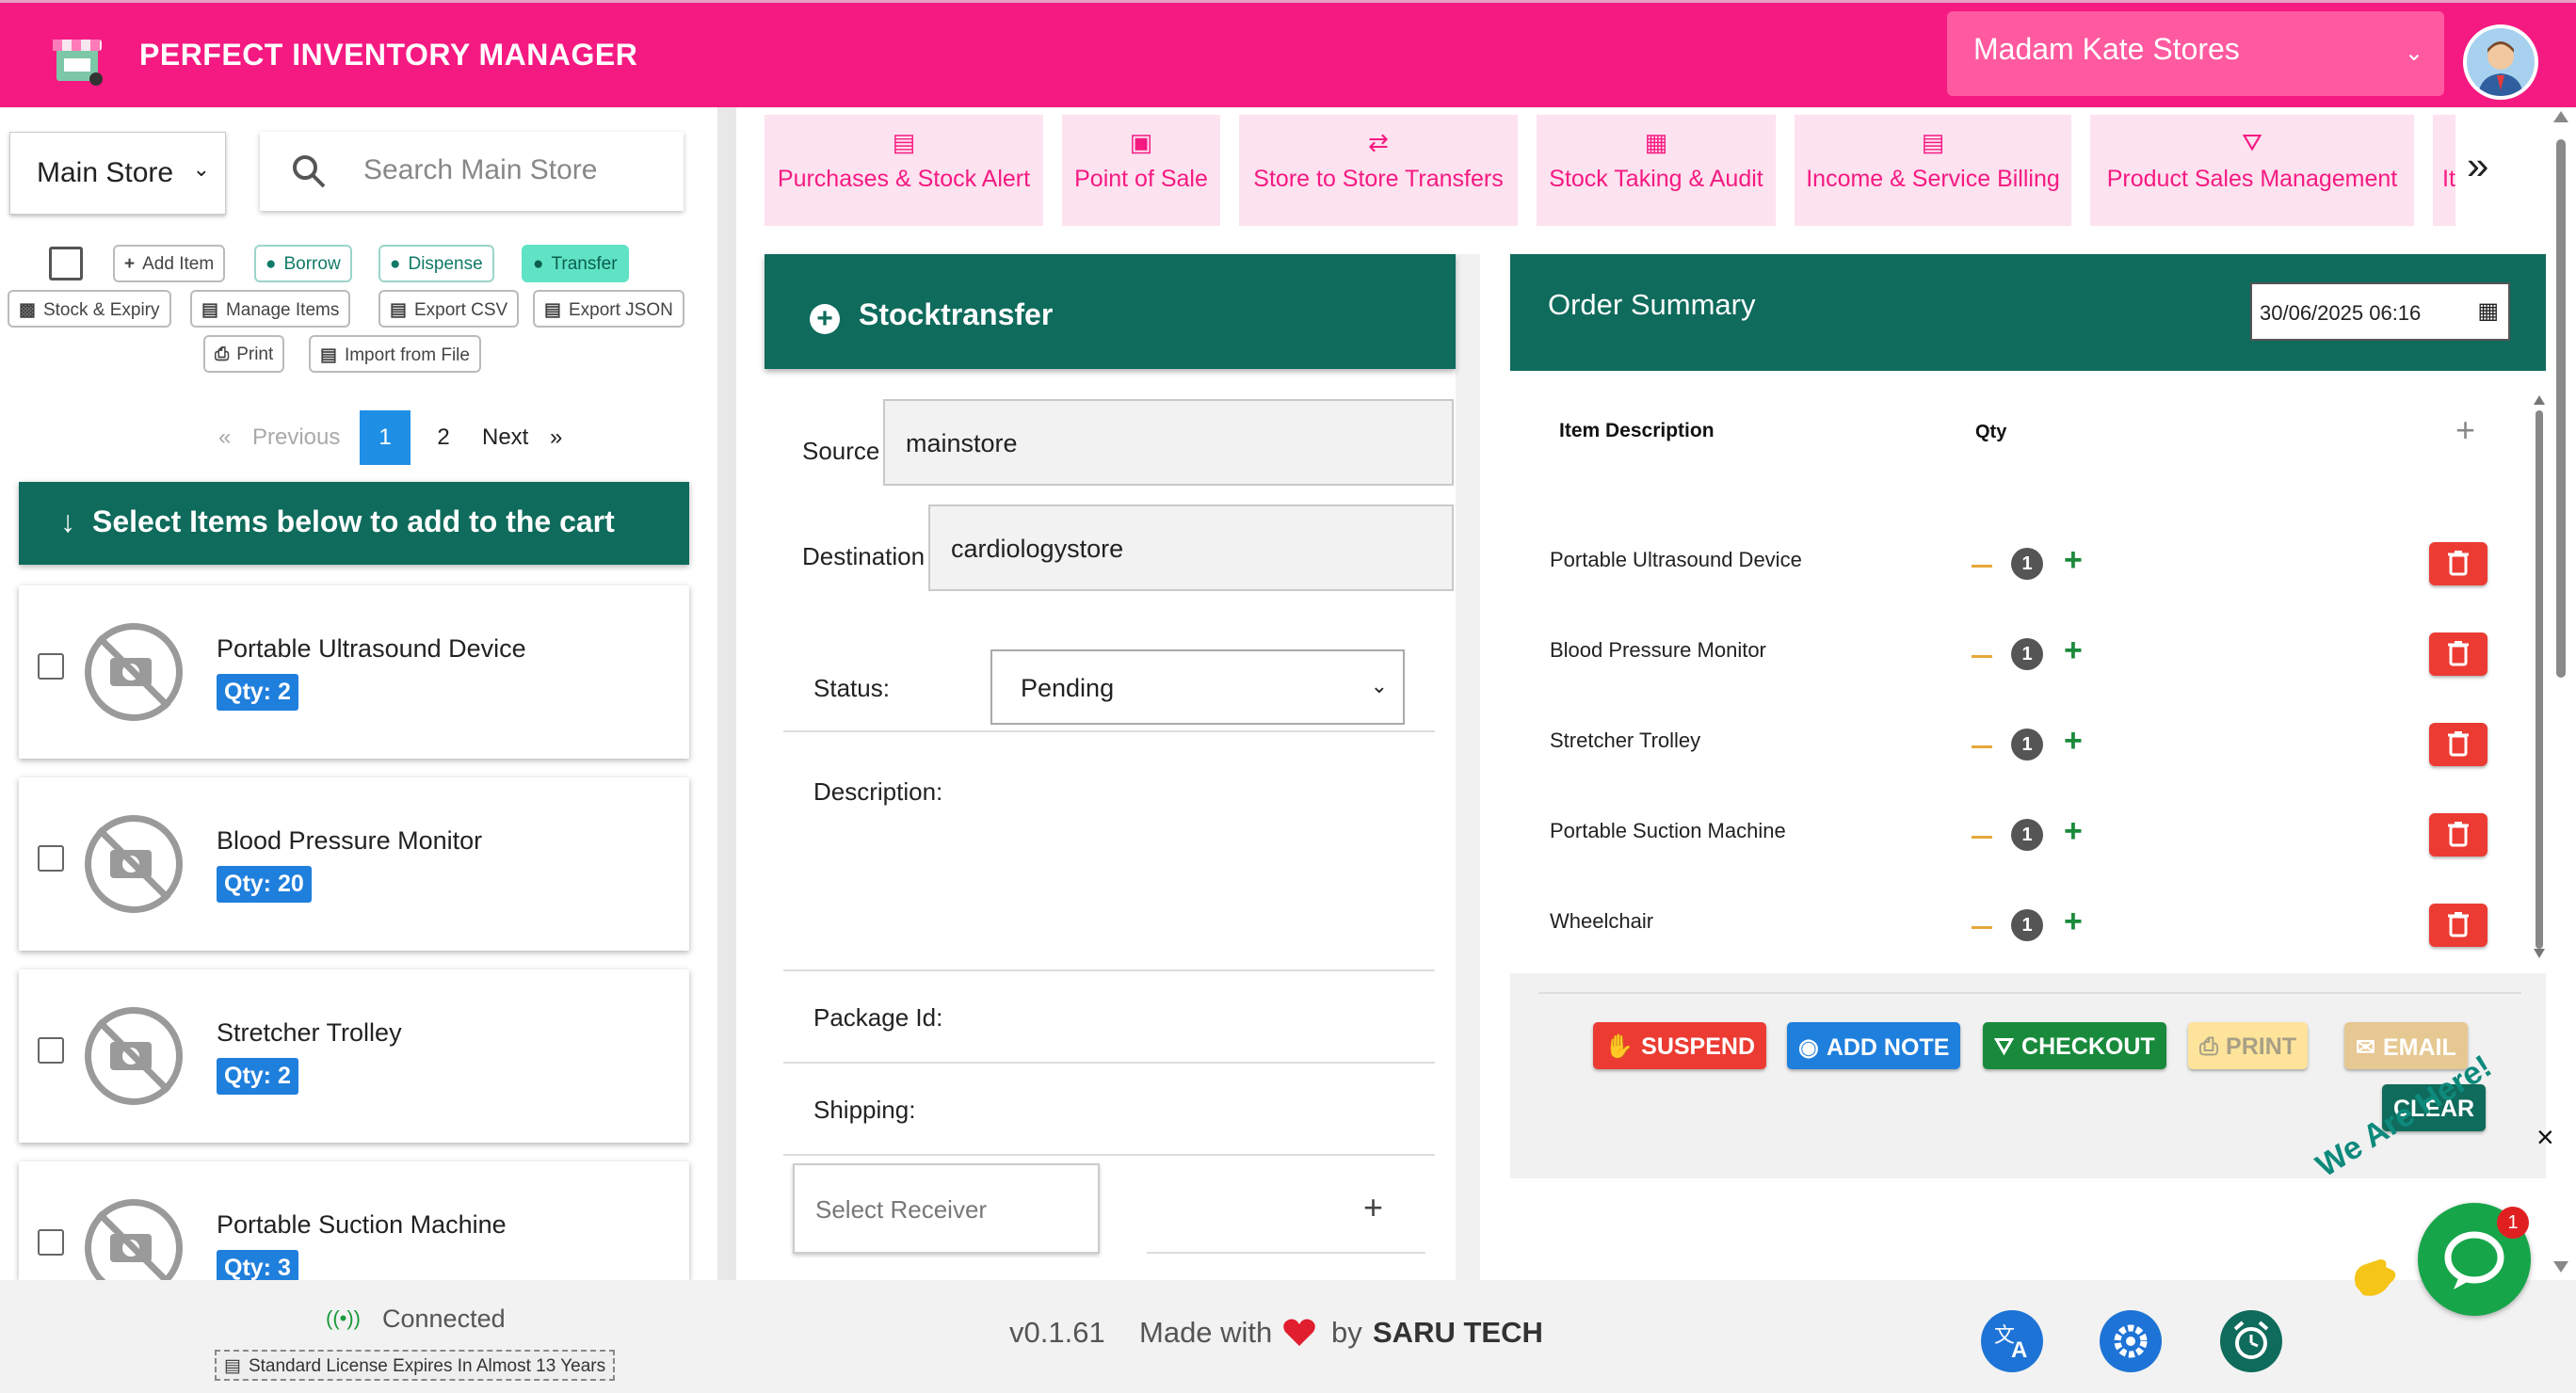 This screenshot has height=1393, width=2576. What do you see at coordinates (2561, 693) in the screenshot?
I see `page-scrollbar` at bounding box center [2561, 693].